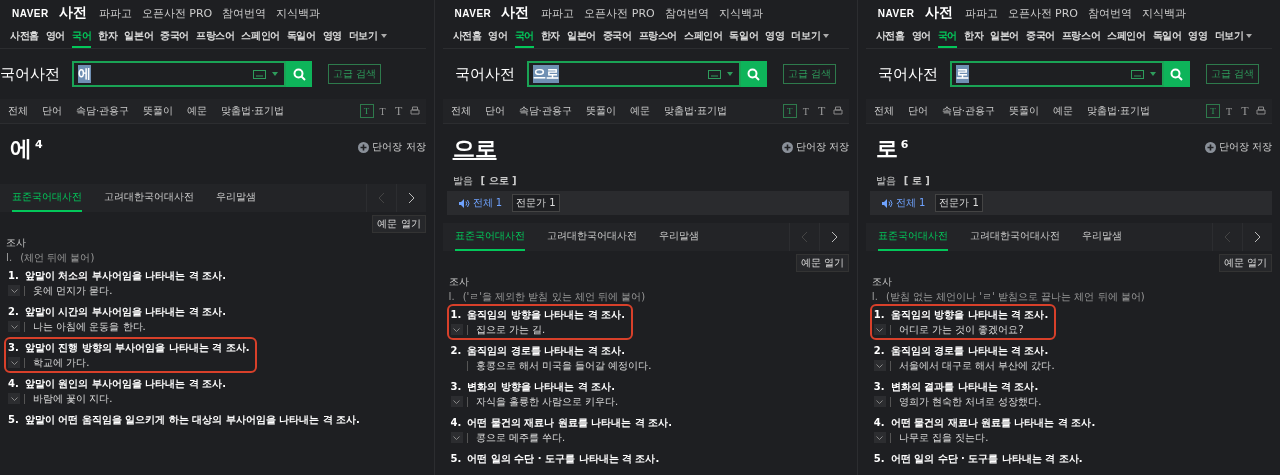 Image resolution: width=1280 pixels, height=475 pixels. I want to click on source-tab: 우리말샘, so click(236, 198).